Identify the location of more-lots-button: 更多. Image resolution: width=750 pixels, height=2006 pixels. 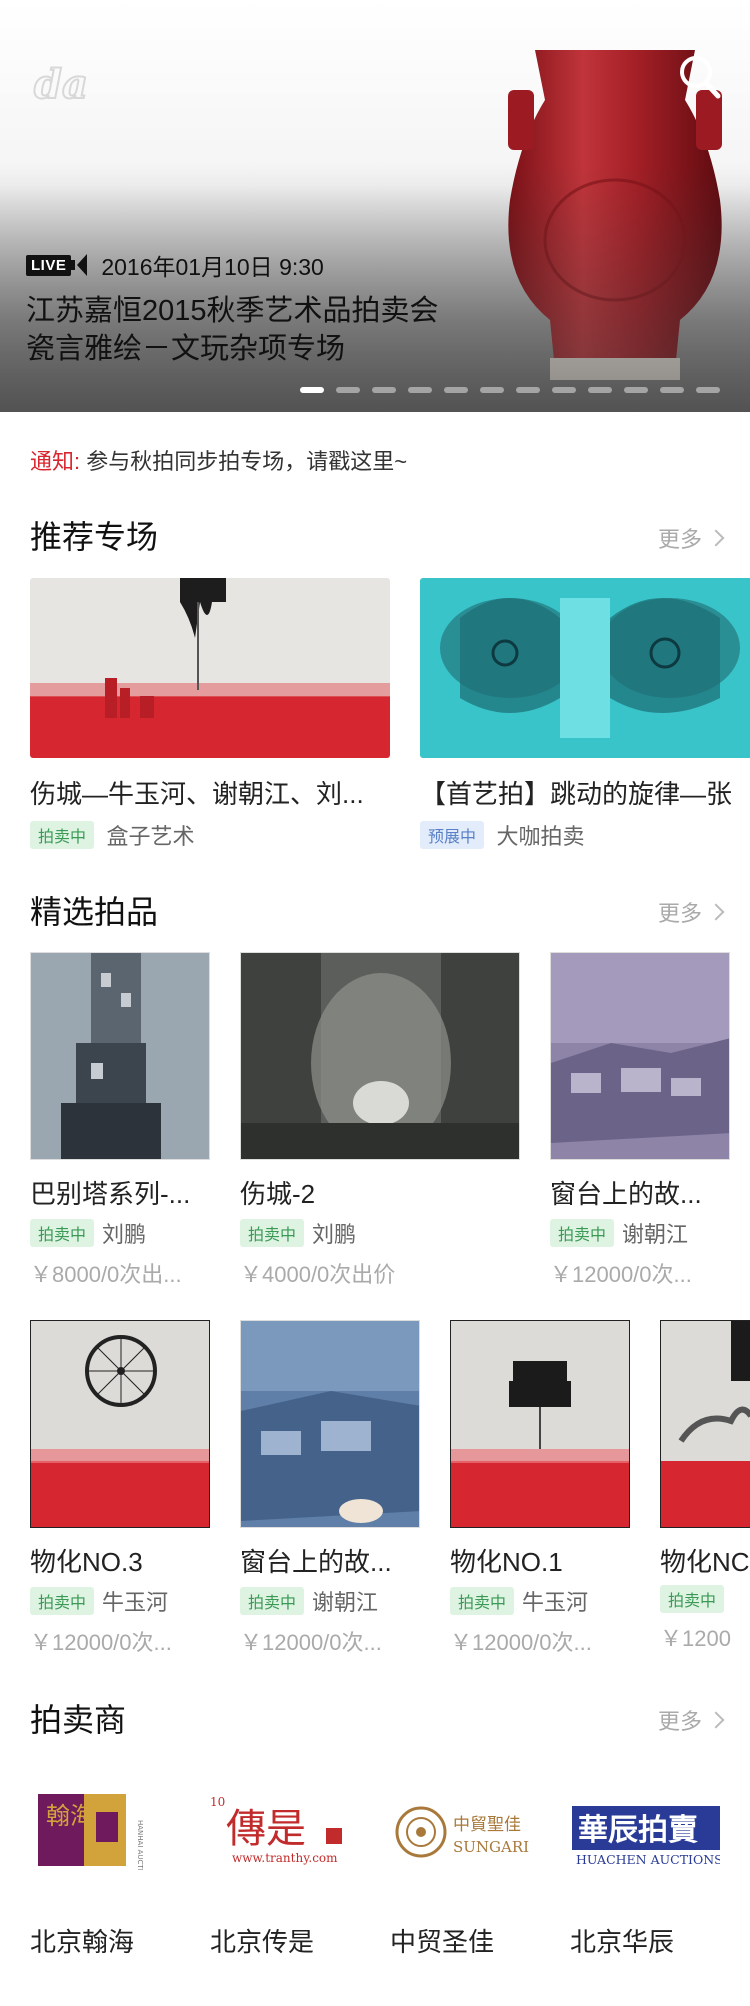
(691, 912).